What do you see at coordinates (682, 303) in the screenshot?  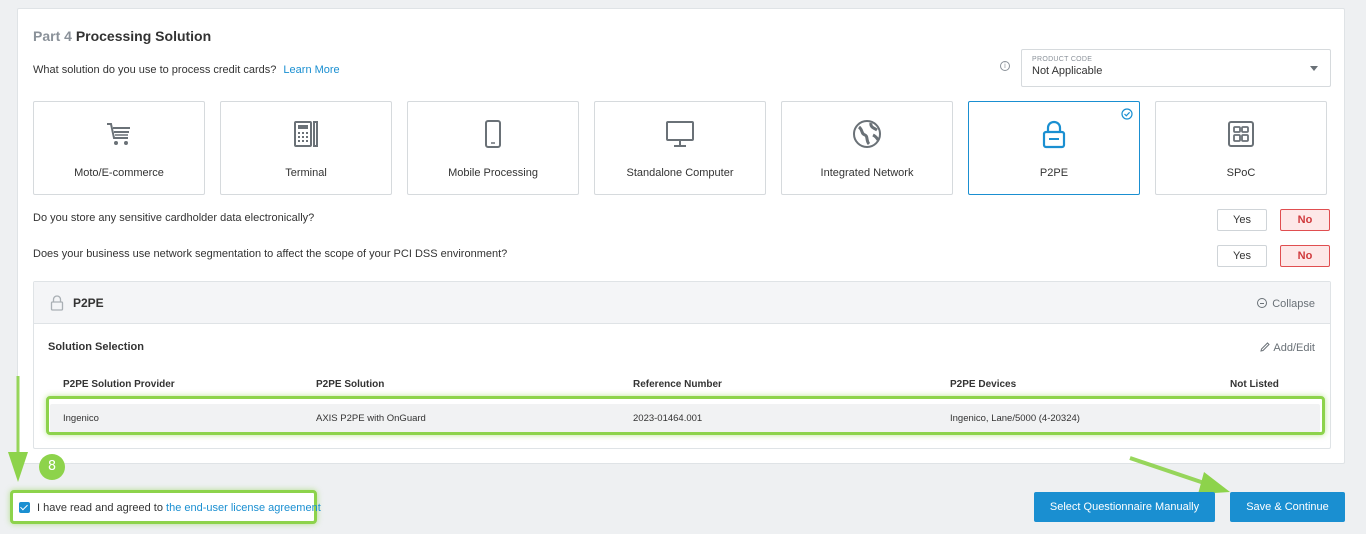 I see `p2pe-section-header: P2PE Collapse` at bounding box center [682, 303].